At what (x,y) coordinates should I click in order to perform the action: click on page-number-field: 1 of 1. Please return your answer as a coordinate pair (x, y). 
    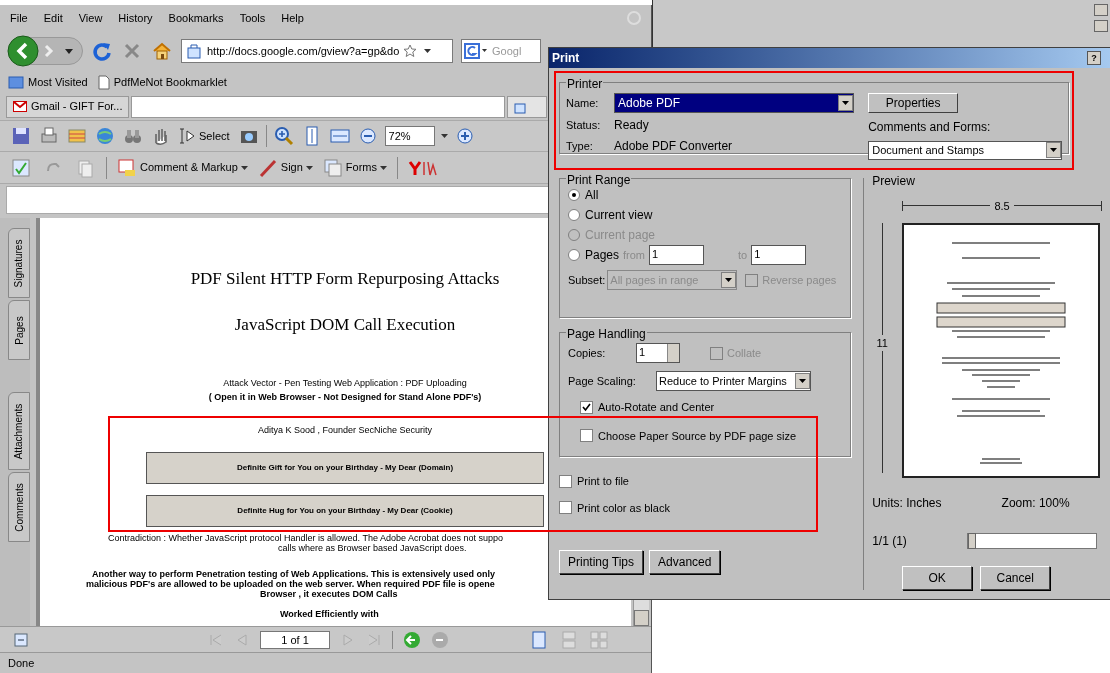
    Looking at the image, I should click on (295, 639).